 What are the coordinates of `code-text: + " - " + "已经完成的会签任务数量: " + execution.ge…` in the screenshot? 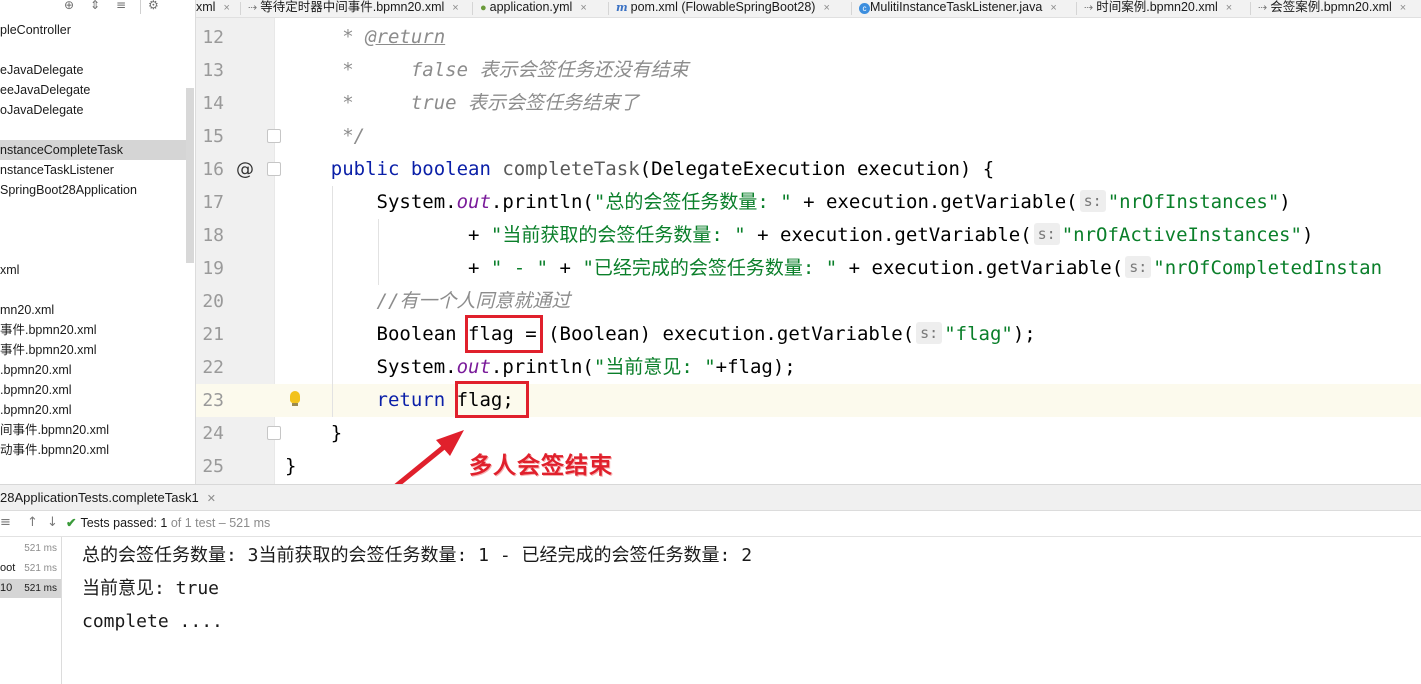 It's located at (833, 268).